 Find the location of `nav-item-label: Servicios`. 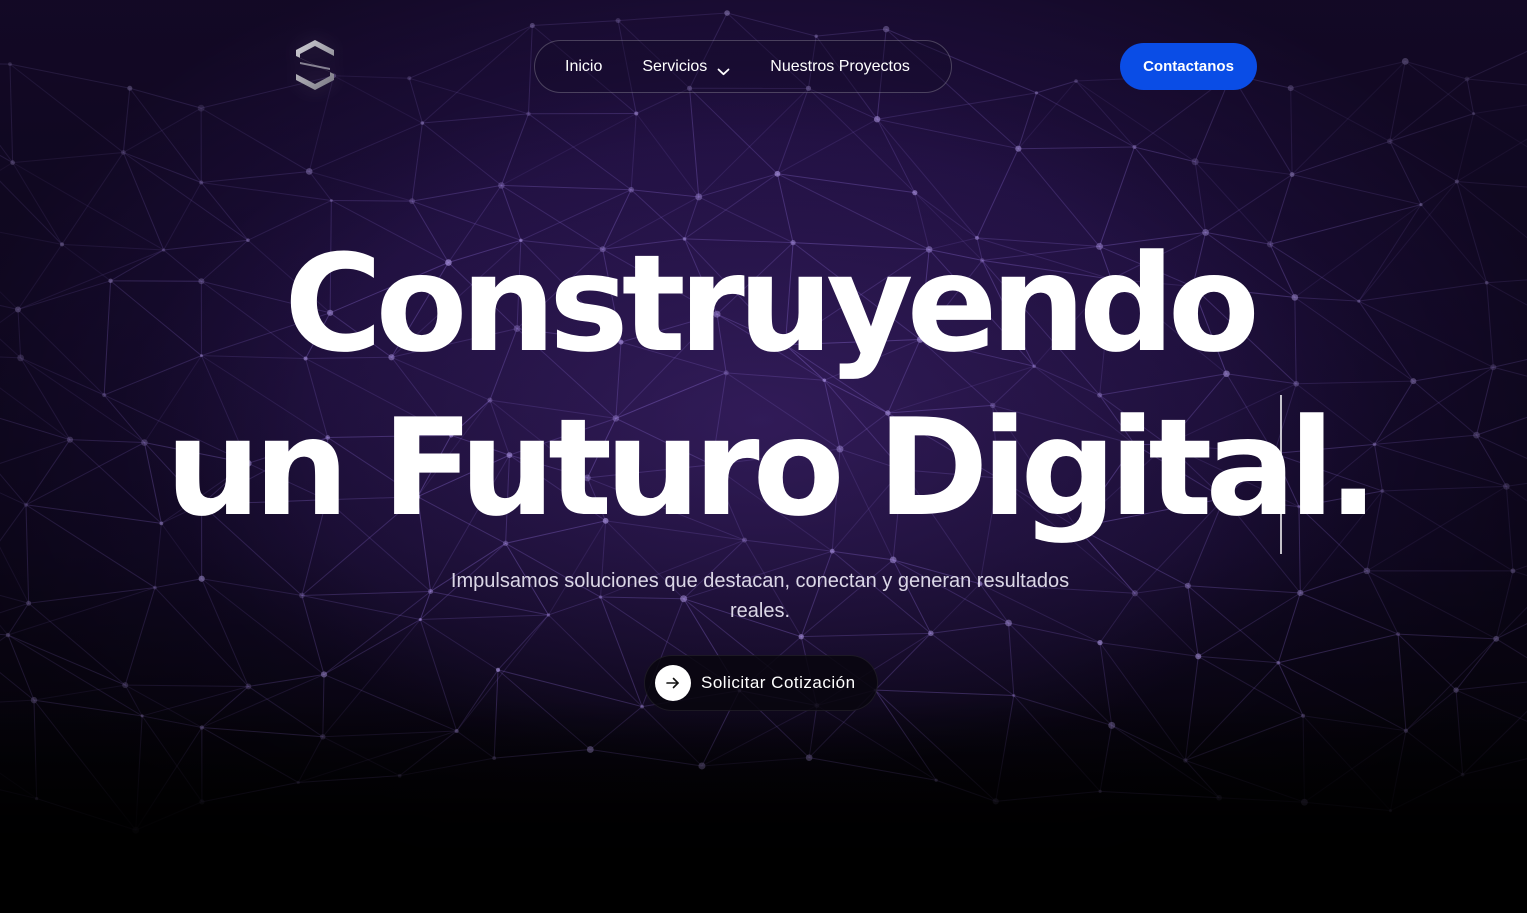

nav-item-label: Servicios is located at coordinates (675, 66).